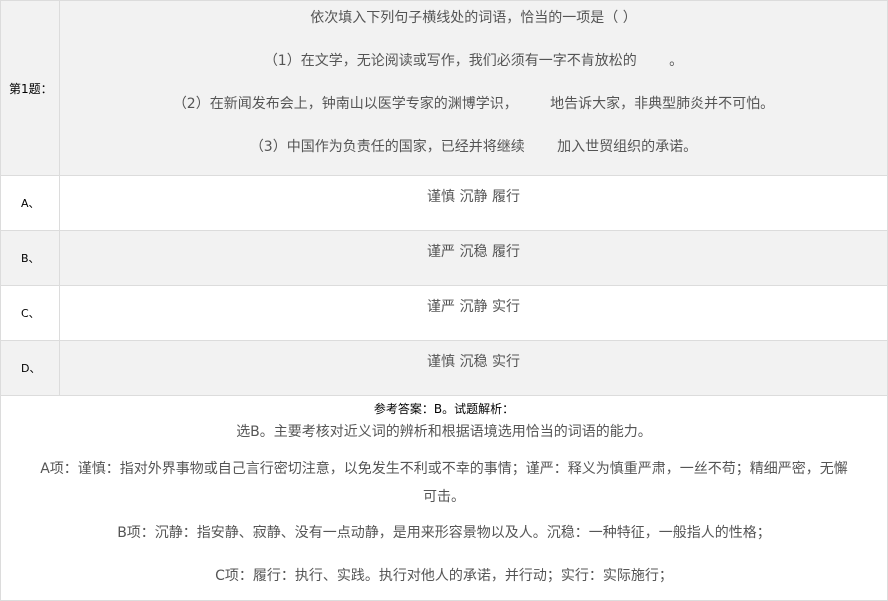  What do you see at coordinates (30, 203) in the screenshot?
I see `option-label-a: A、` at bounding box center [30, 203].